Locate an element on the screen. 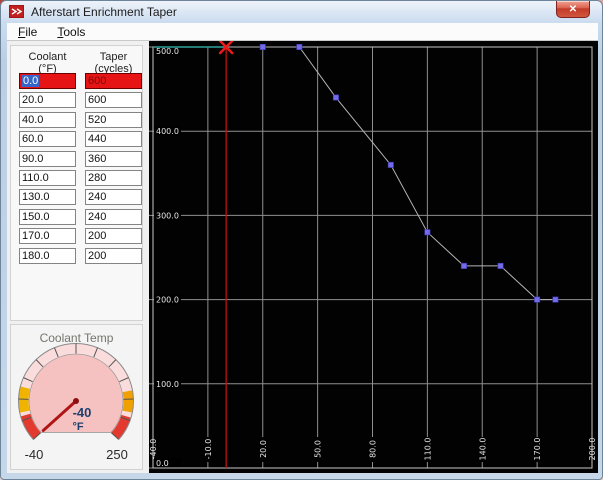  close-button: ✕ is located at coordinates (573, 9).